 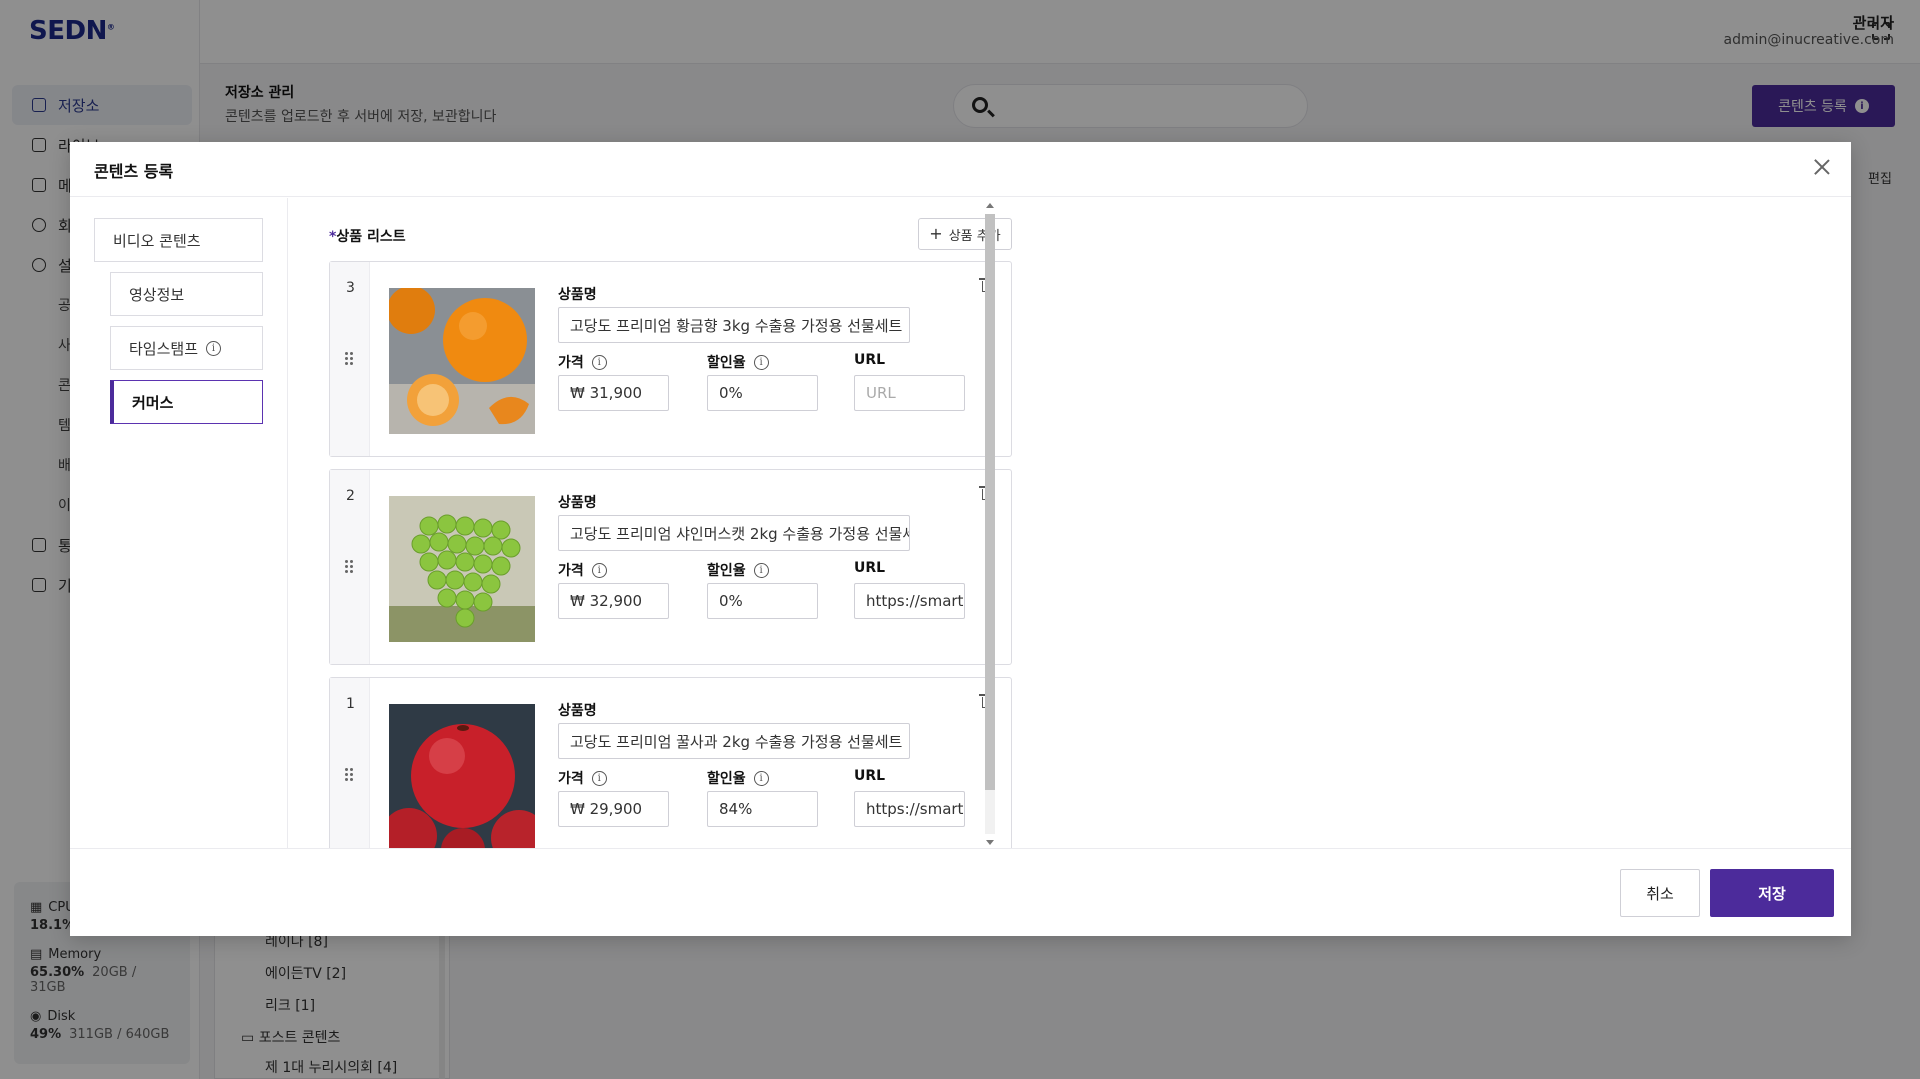 I want to click on product-list-title: *상품 리스트, so click(x=367, y=237).